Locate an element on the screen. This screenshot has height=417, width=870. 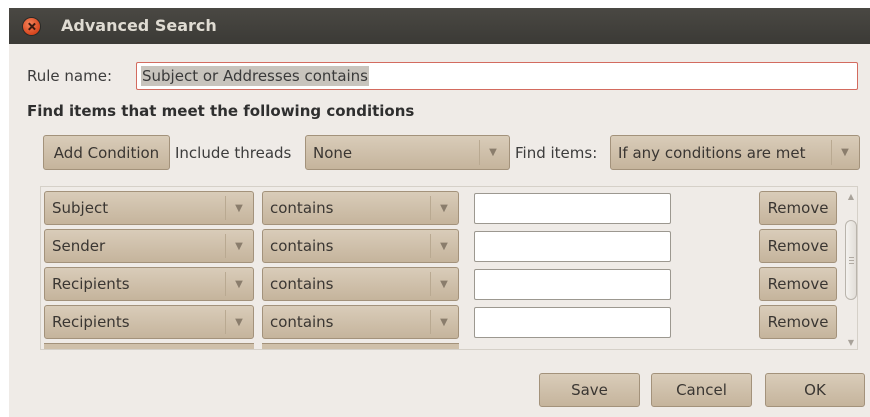
rule-name-input: Subject or Addresses contains is located at coordinates (497, 76).